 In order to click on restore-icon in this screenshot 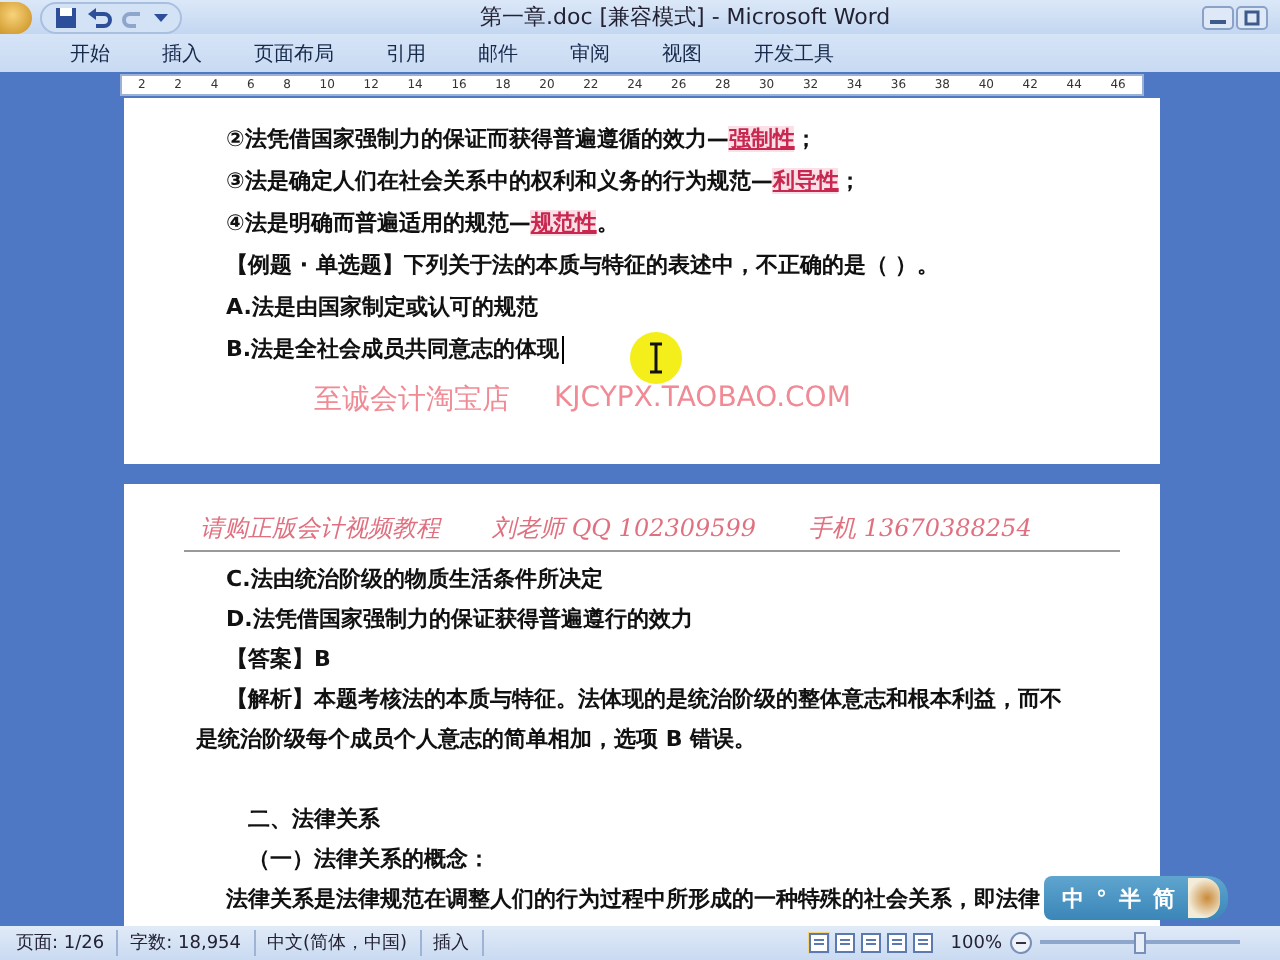, I will do `click(1252, 17)`.